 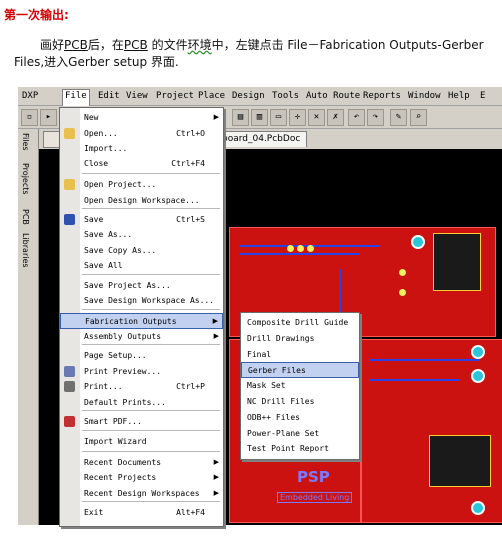 What do you see at coordinates (141, 442) in the screenshot?
I see `file-menu-item-import-wizard: Import Wizard` at bounding box center [141, 442].